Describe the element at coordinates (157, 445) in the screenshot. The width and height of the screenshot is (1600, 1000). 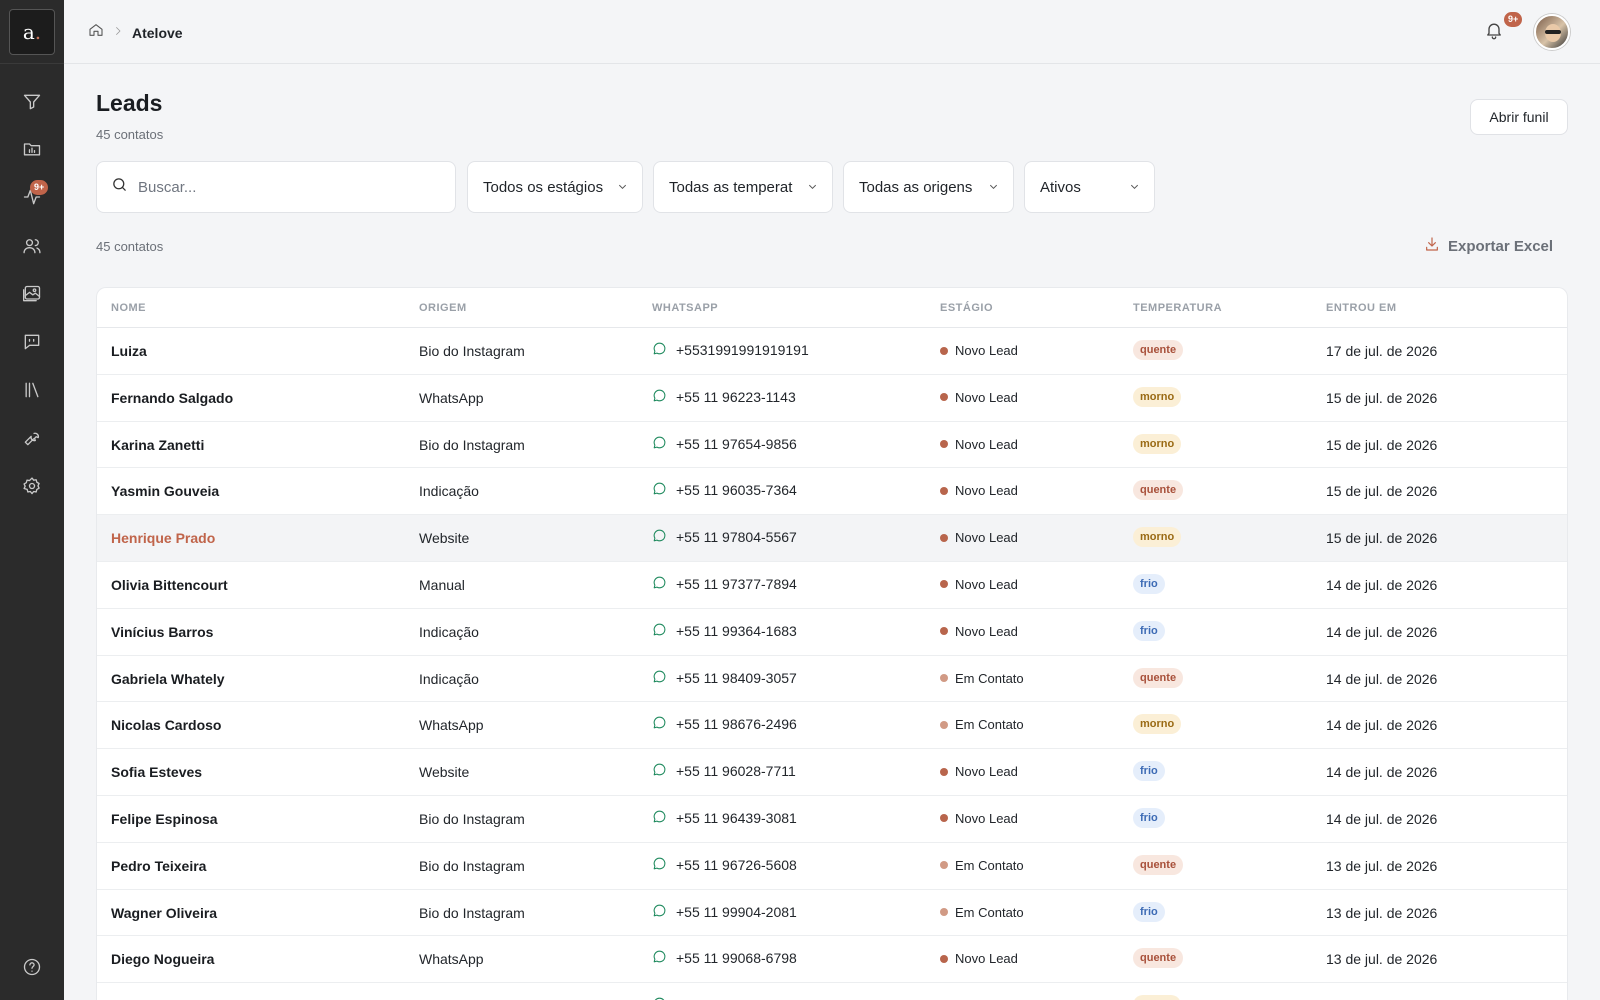
I see `lead-name: Karina Zanetti` at that location.